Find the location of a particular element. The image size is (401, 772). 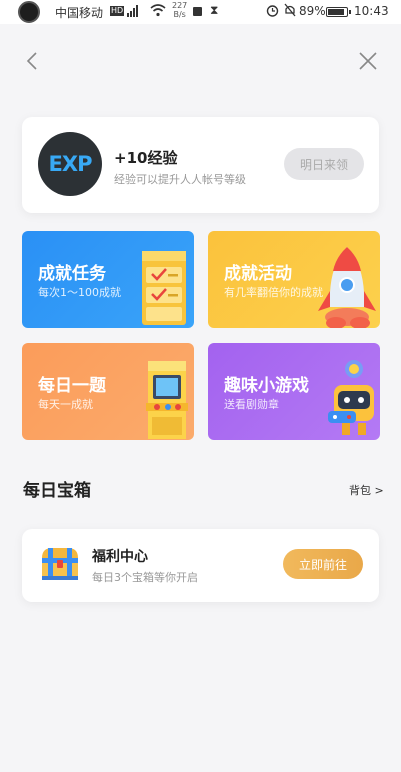

signal-indicator: HD is located at coordinates (124, 11).